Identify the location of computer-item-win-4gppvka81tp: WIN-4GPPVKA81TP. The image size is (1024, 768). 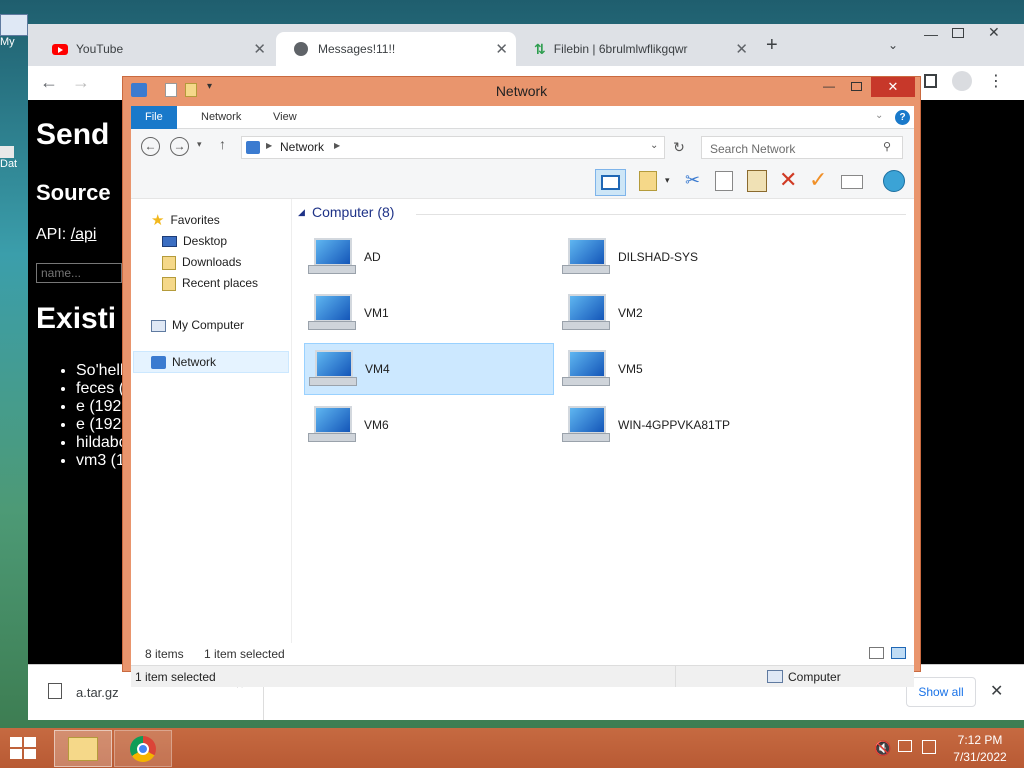
(683, 425).